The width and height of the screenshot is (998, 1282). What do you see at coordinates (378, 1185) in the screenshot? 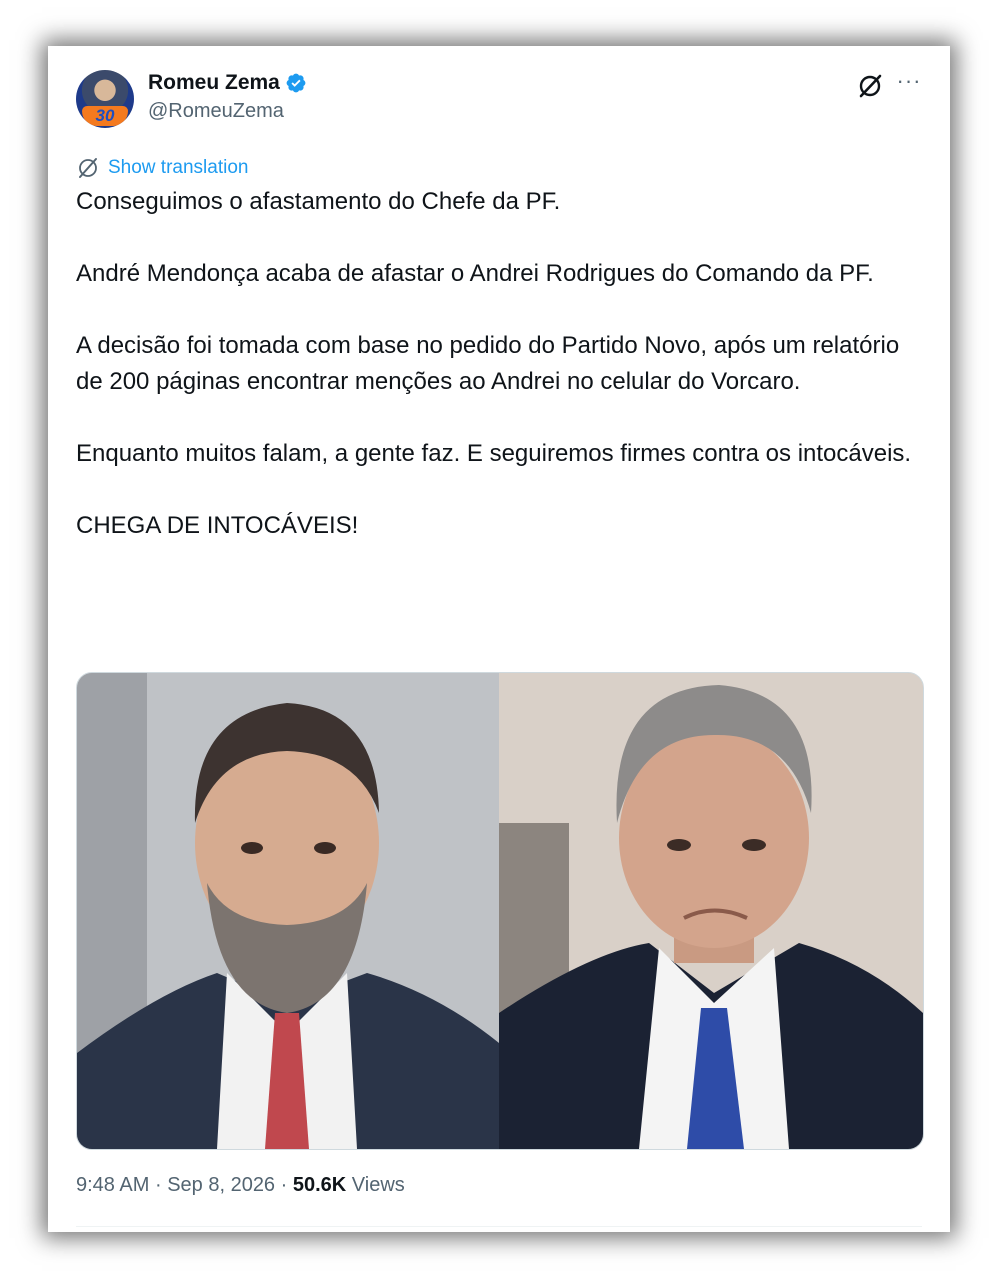
I see `views-label: Views` at bounding box center [378, 1185].